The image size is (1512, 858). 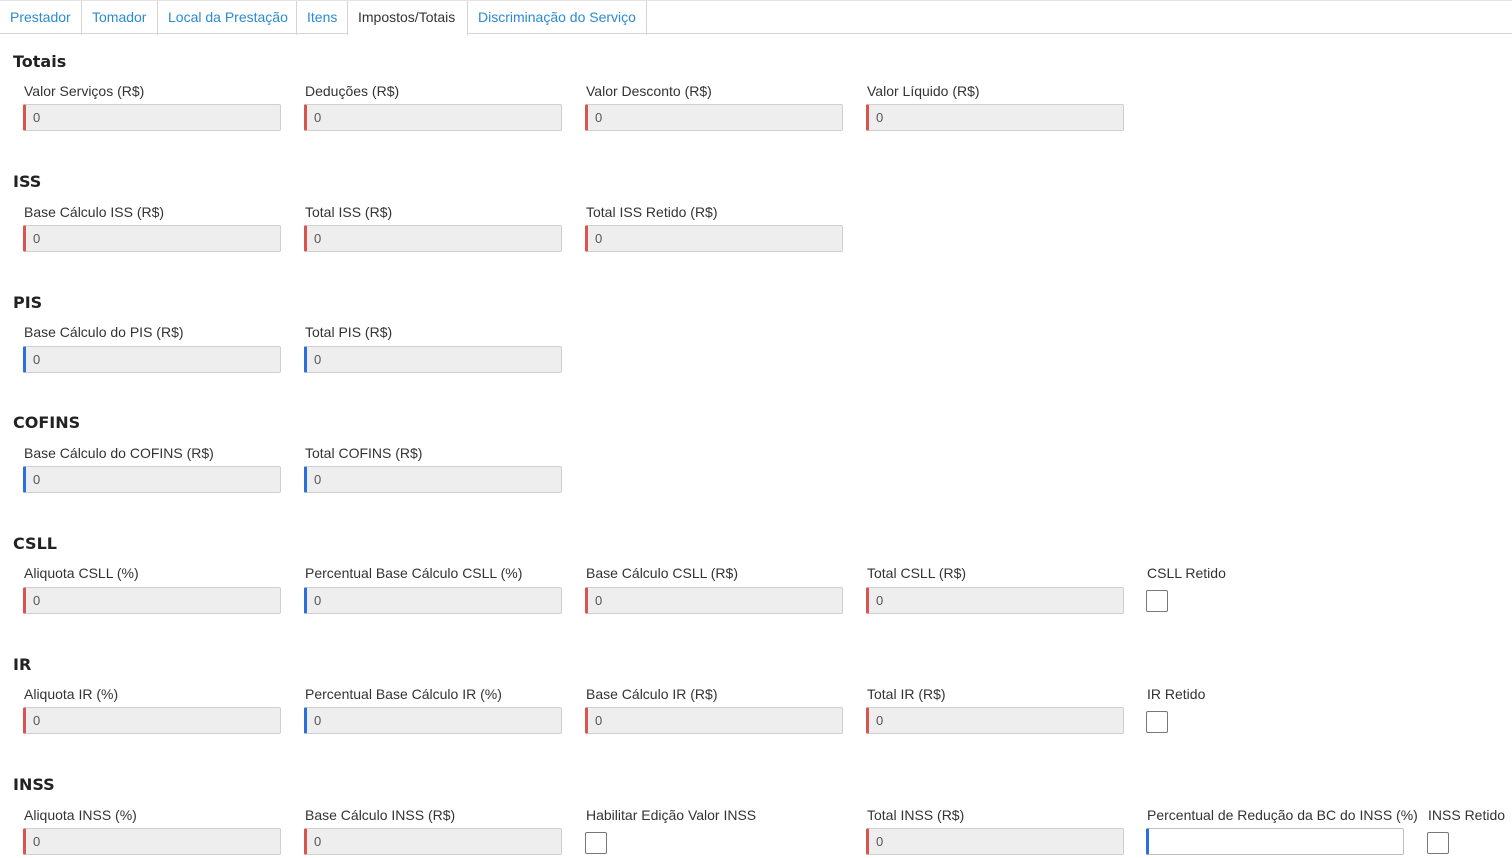 What do you see at coordinates (649, 91) in the screenshot?
I see `valor-desconto-label: Valor Desconto (R$)` at bounding box center [649, 91].